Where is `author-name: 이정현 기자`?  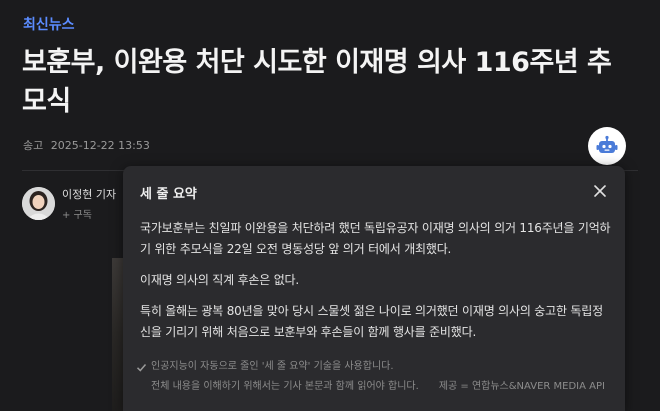
author-name: 이정현 기자 is located at coordinates (89, 194).